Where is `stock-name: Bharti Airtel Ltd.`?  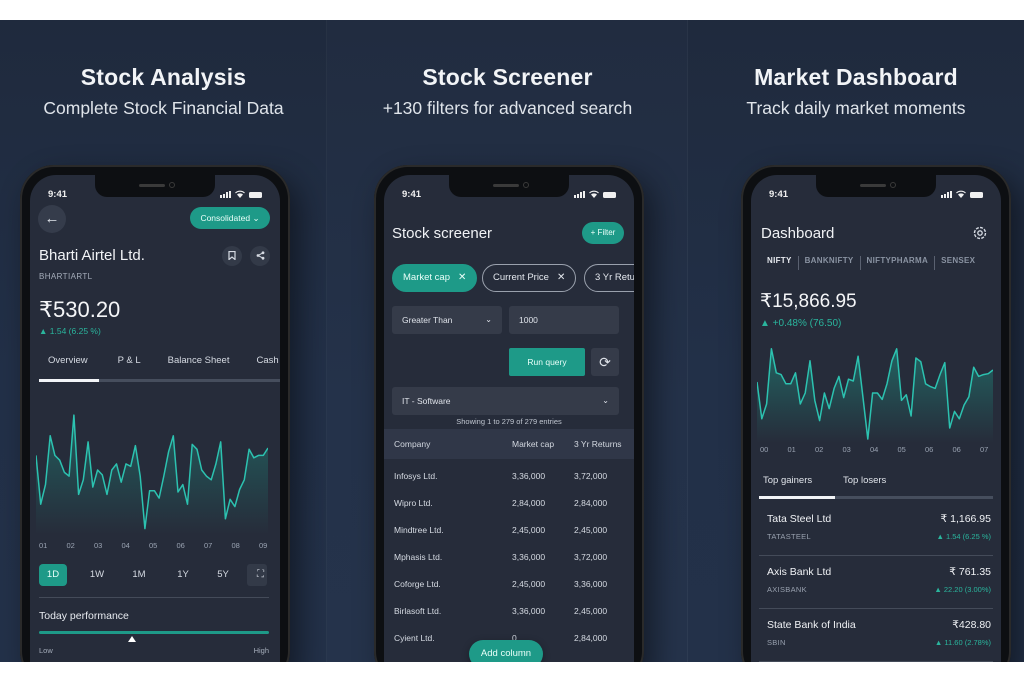 stock-name: Bharti Airtel Ltd. is located at coordinates (92, 255).